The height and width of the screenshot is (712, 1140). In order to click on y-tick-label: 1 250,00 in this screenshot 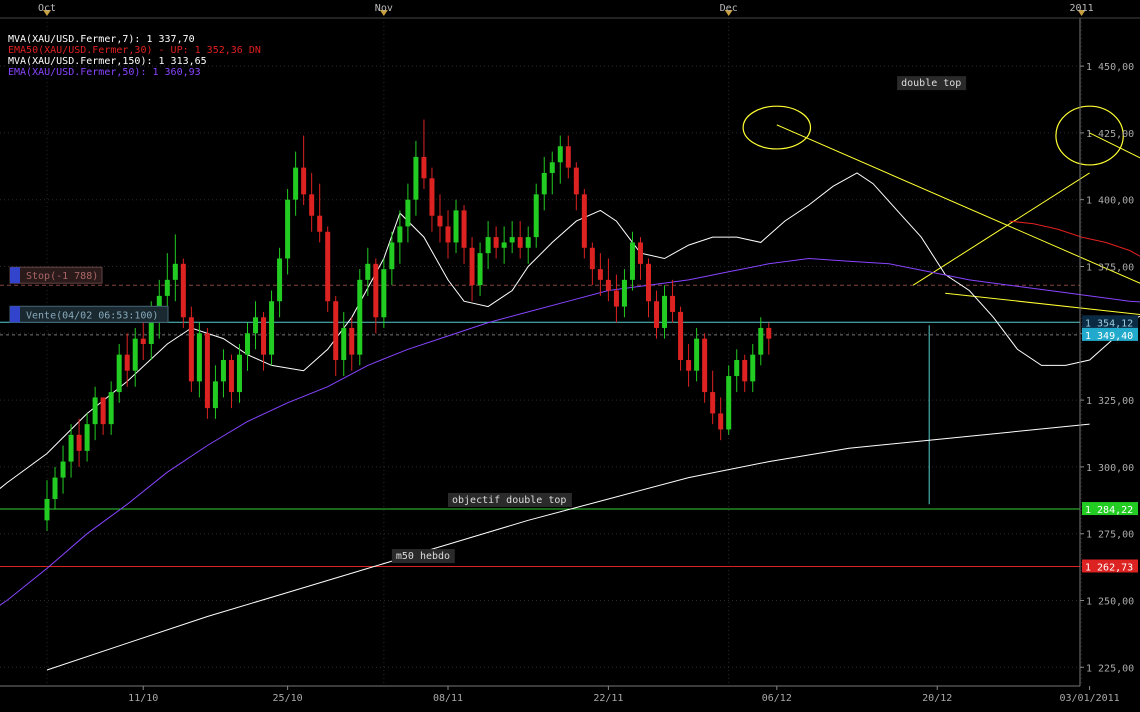, I will do `click(1110, 601)`.